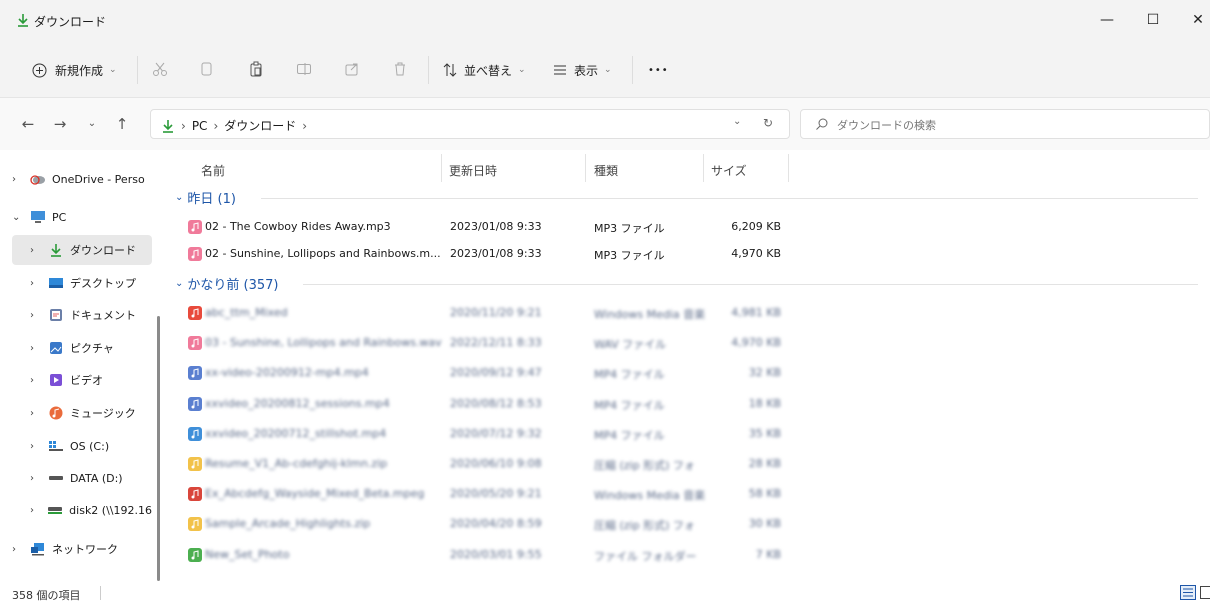 The width and height of the screenshot is (1210, 603). Describe the element at coordinates (304, 126) in the screenshot. I see `chevron-right-icon: ›` at that location.